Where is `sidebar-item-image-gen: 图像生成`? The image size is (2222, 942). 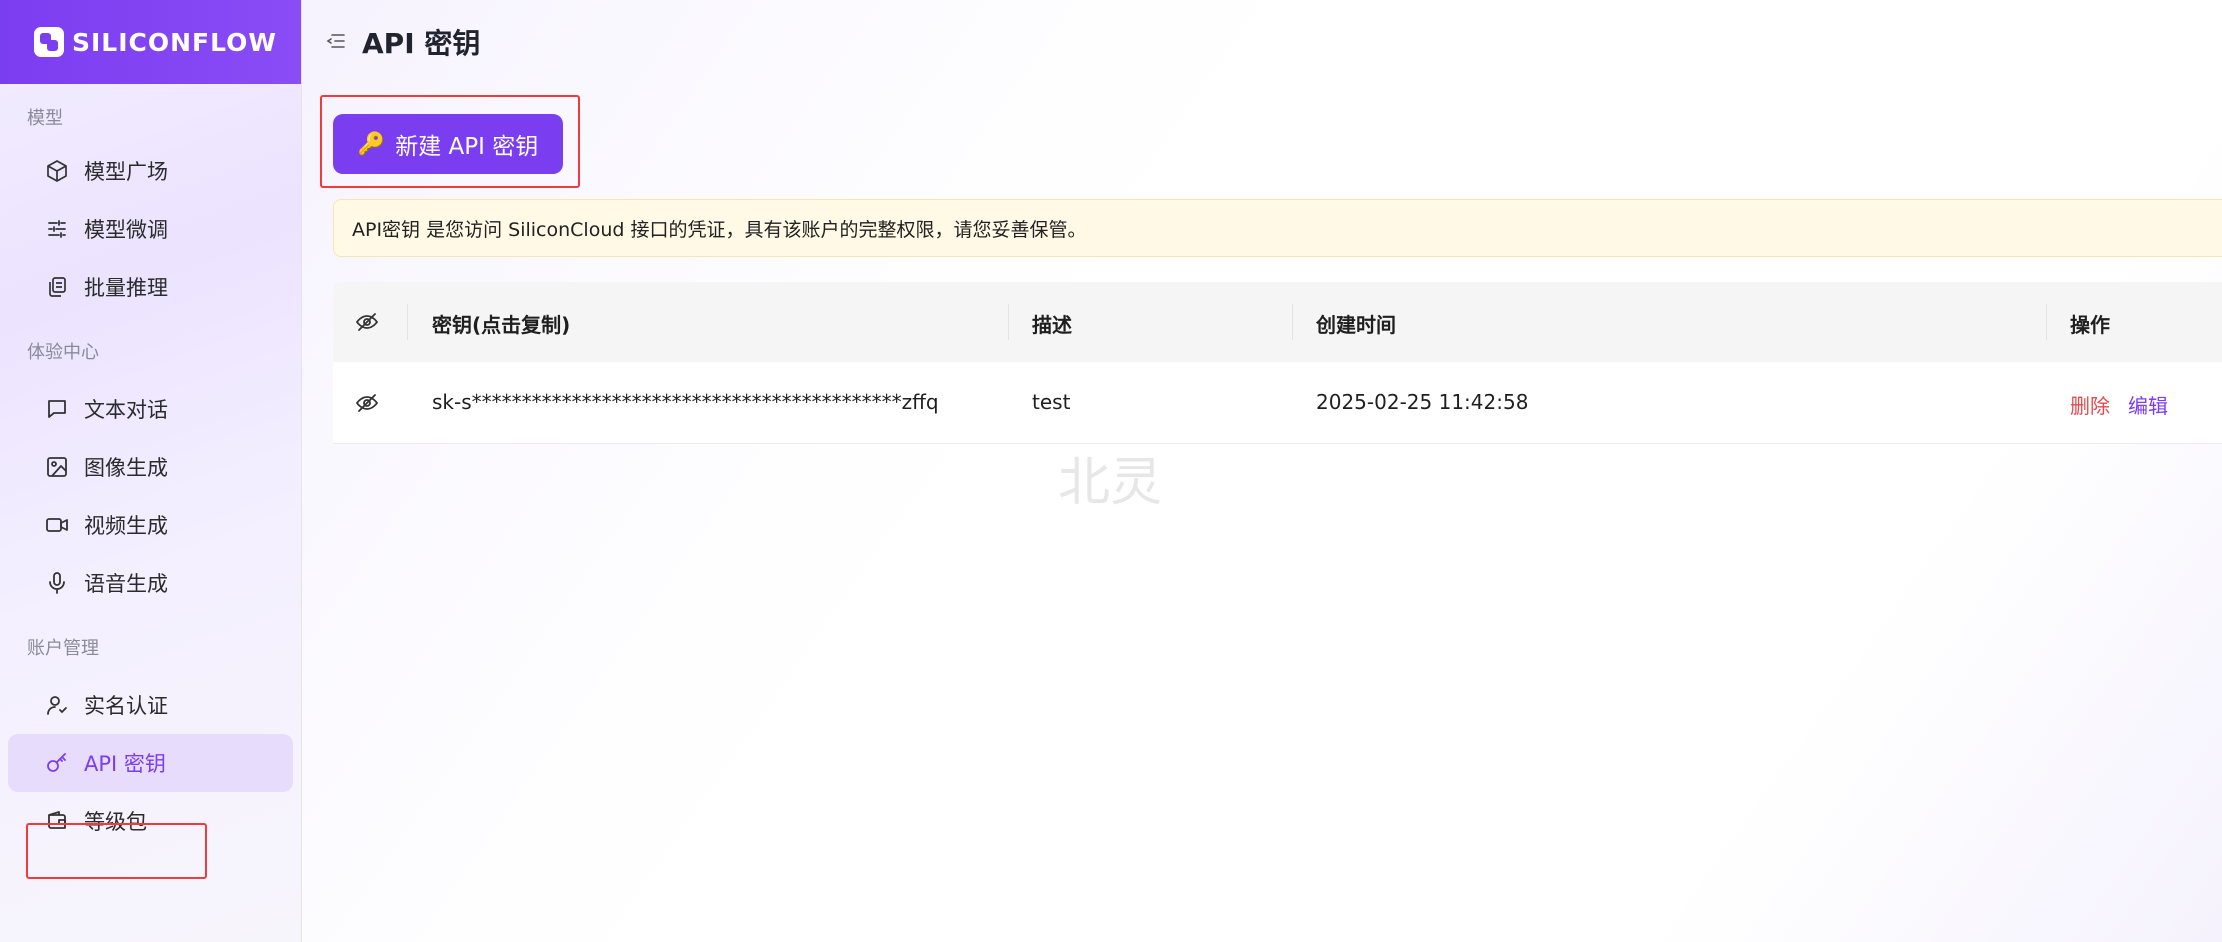
sidebar-item-image-gen: 图像生成 is located at coordinates (150, 467).